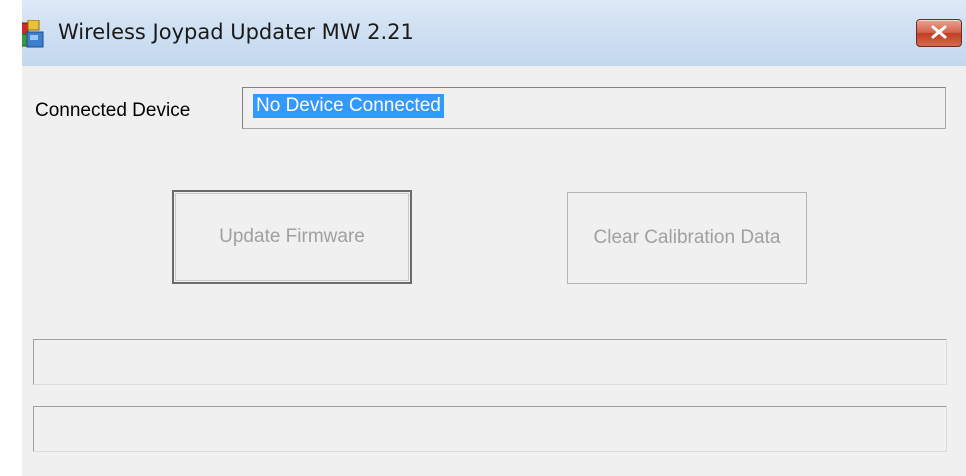 This screenshot has width=966, height=476. Describe the element at coordinates (348, 106) in the screenshot. I see `connected-device-value: No Device Connected` at that location.